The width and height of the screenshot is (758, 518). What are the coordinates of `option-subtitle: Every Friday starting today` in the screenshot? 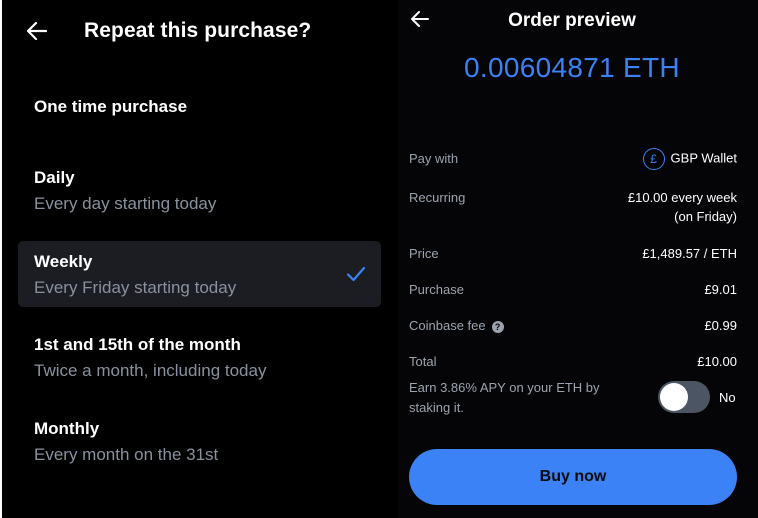 It's located at (135, 287).